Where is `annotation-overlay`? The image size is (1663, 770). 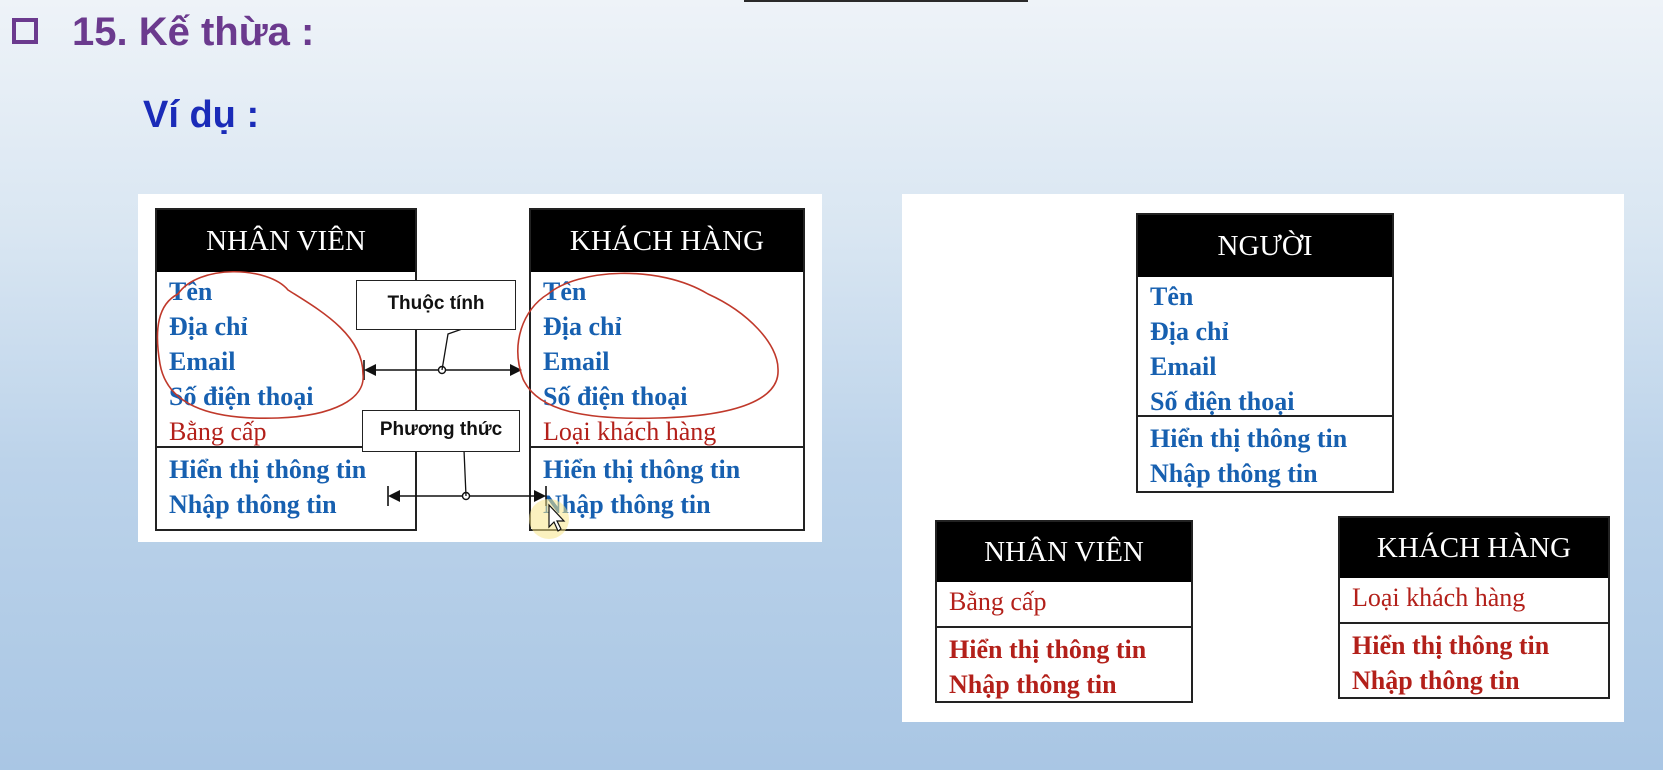
annotation-overlay is located at coordinates (467, 404).